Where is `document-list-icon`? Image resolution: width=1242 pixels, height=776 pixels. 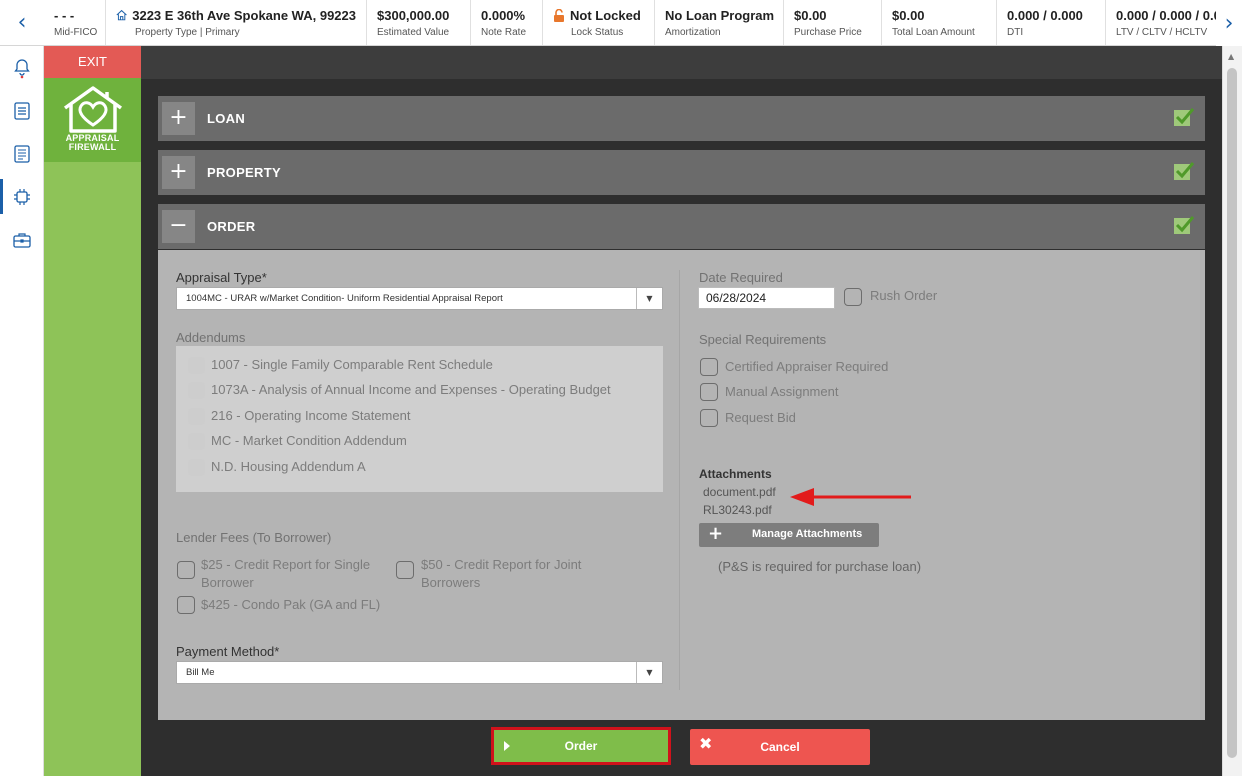
document-list-icon is located at coordinates (22, 110).